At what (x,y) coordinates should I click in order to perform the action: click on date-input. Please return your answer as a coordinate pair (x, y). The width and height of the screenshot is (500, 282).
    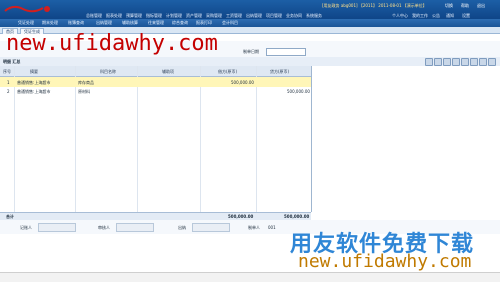
    Looking at the image, I should click on (286, 52).